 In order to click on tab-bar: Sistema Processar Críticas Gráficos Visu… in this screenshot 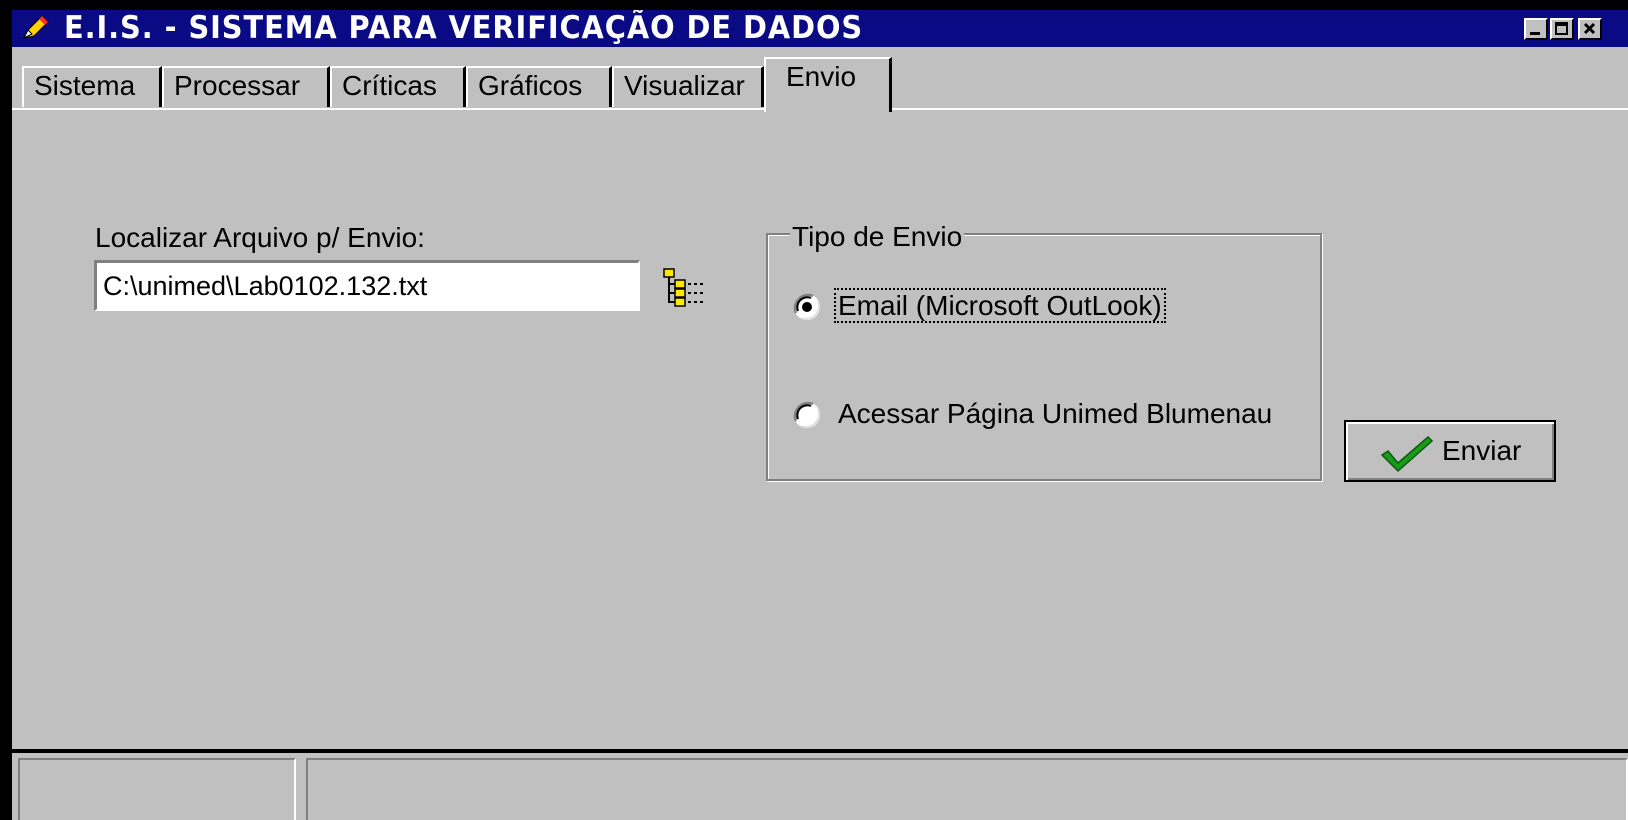, I will do `click(820, 79)`.